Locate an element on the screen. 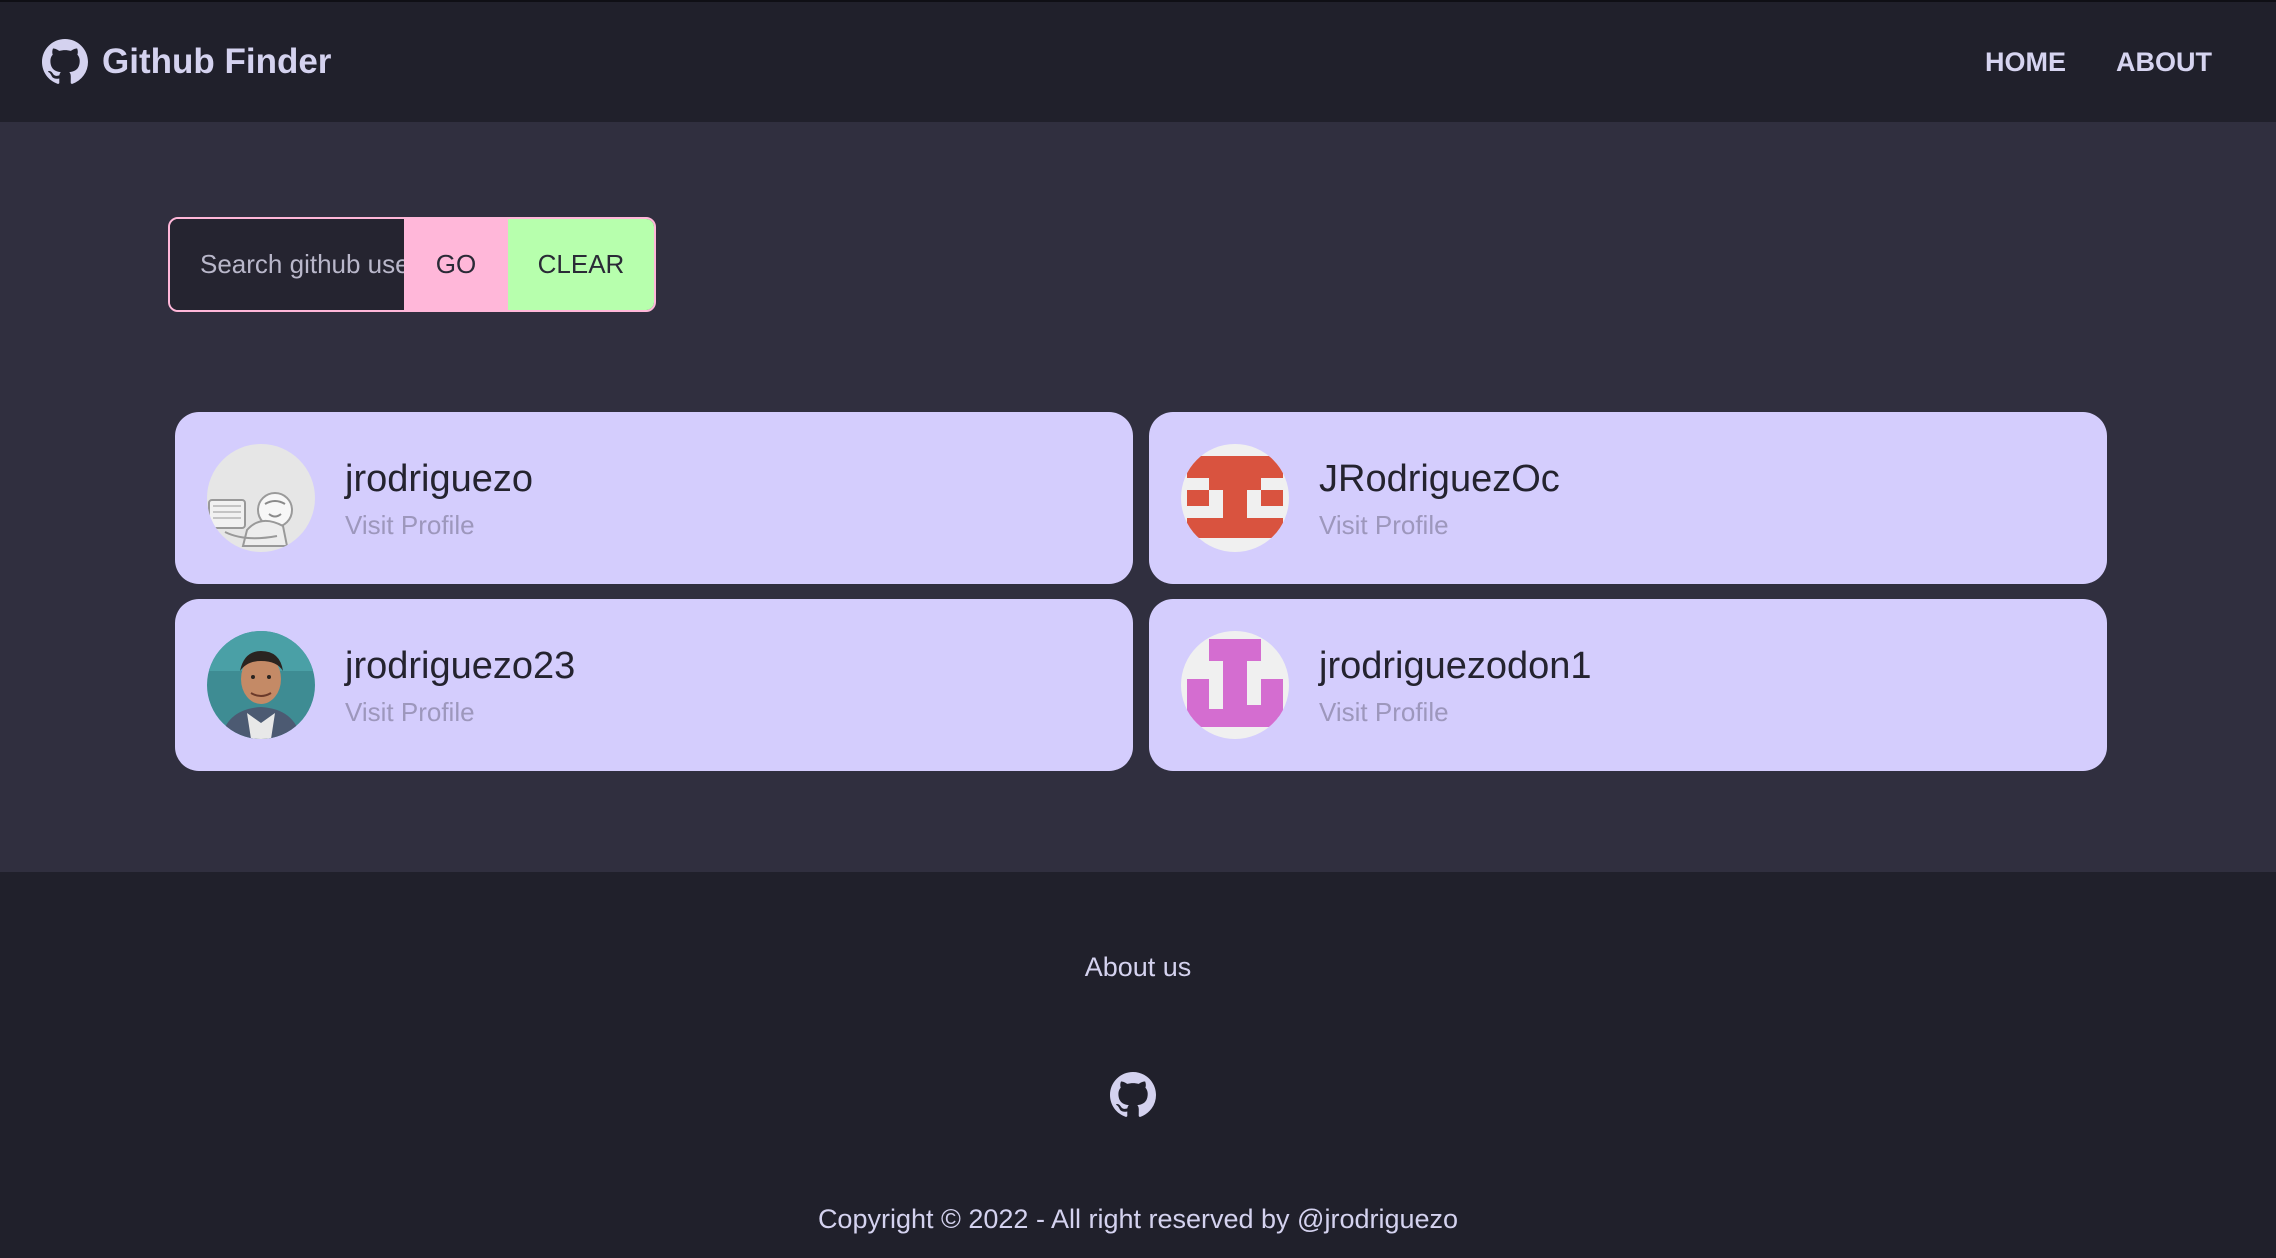 Image resolution: width=2276 pixels, height=1258 pixels. line-drawing-avatar-icon is located at coordinates (261, 498).